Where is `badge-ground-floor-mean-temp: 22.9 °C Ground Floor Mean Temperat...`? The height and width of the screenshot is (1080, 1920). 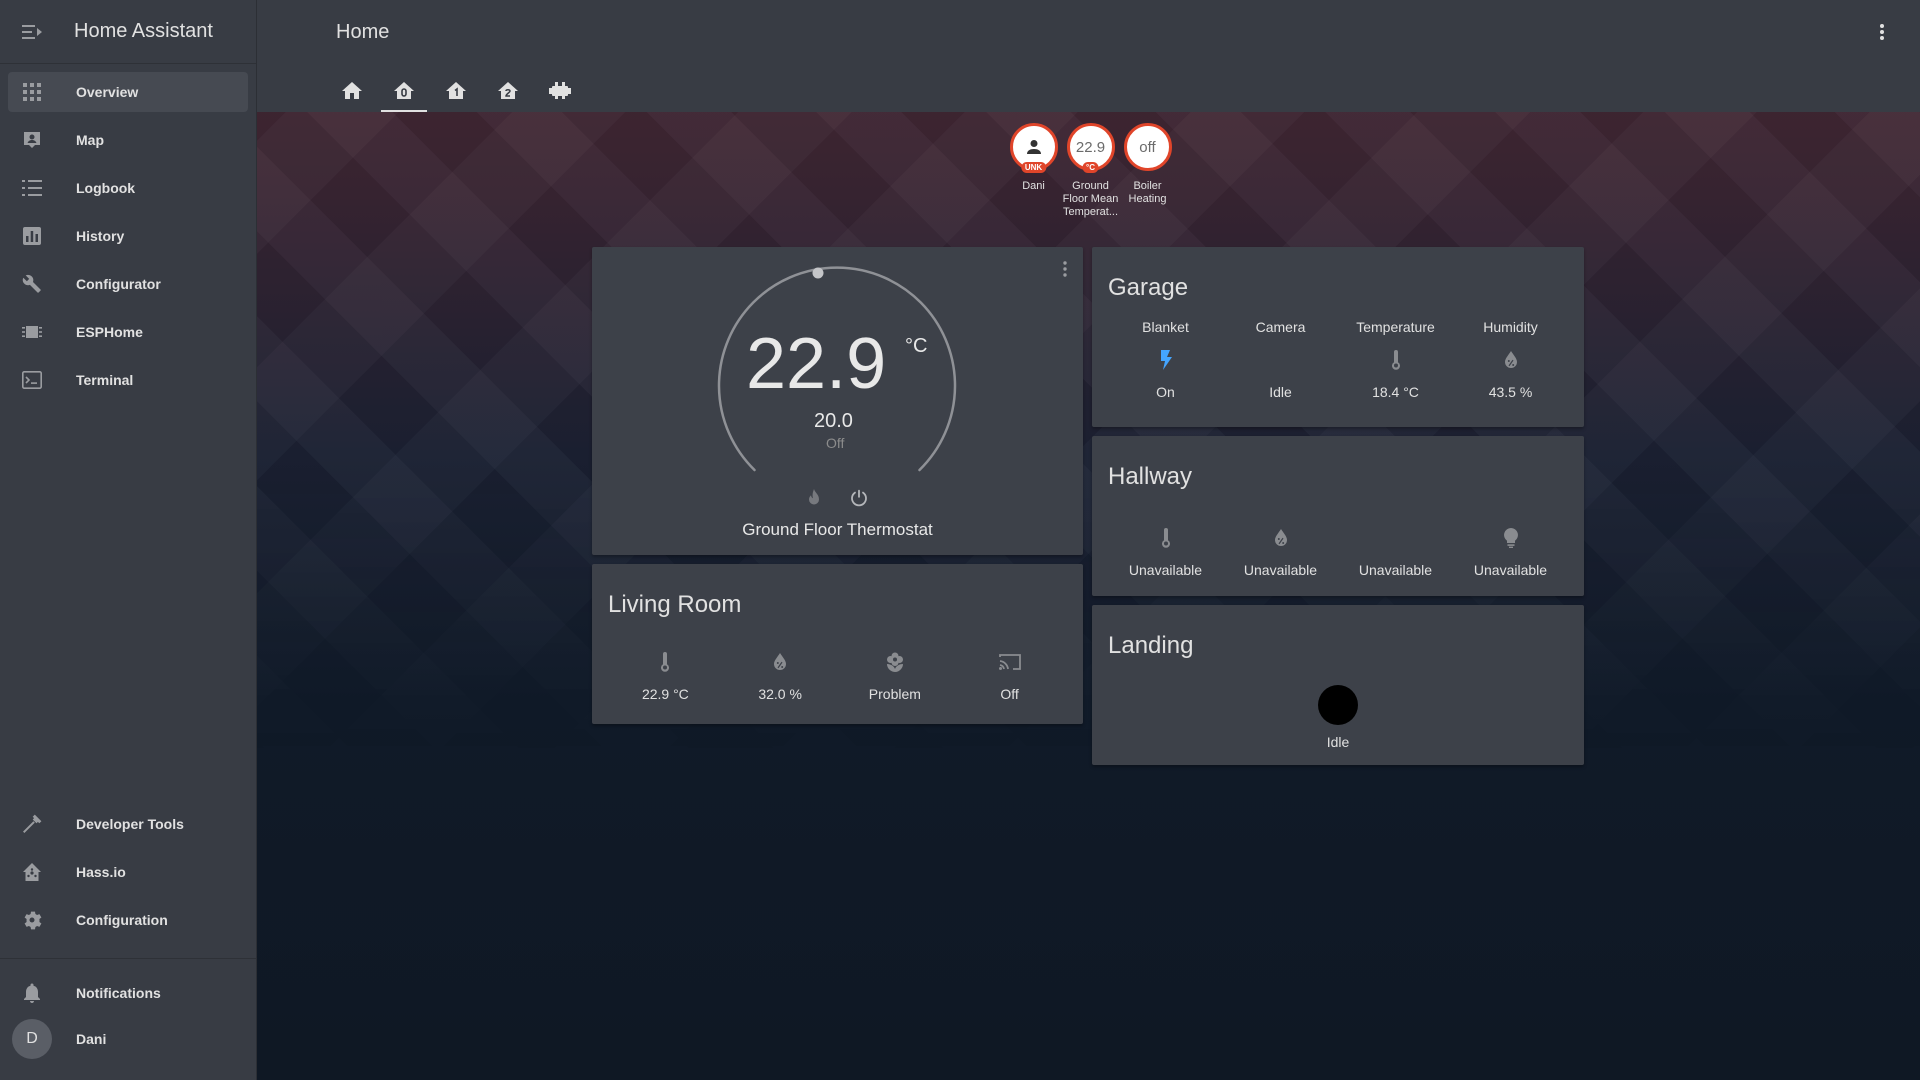 badge-ground-floor-mean-temp: 22.9 °C Ground Floor Mean Temperat... is located at coordinates (1090, 171).